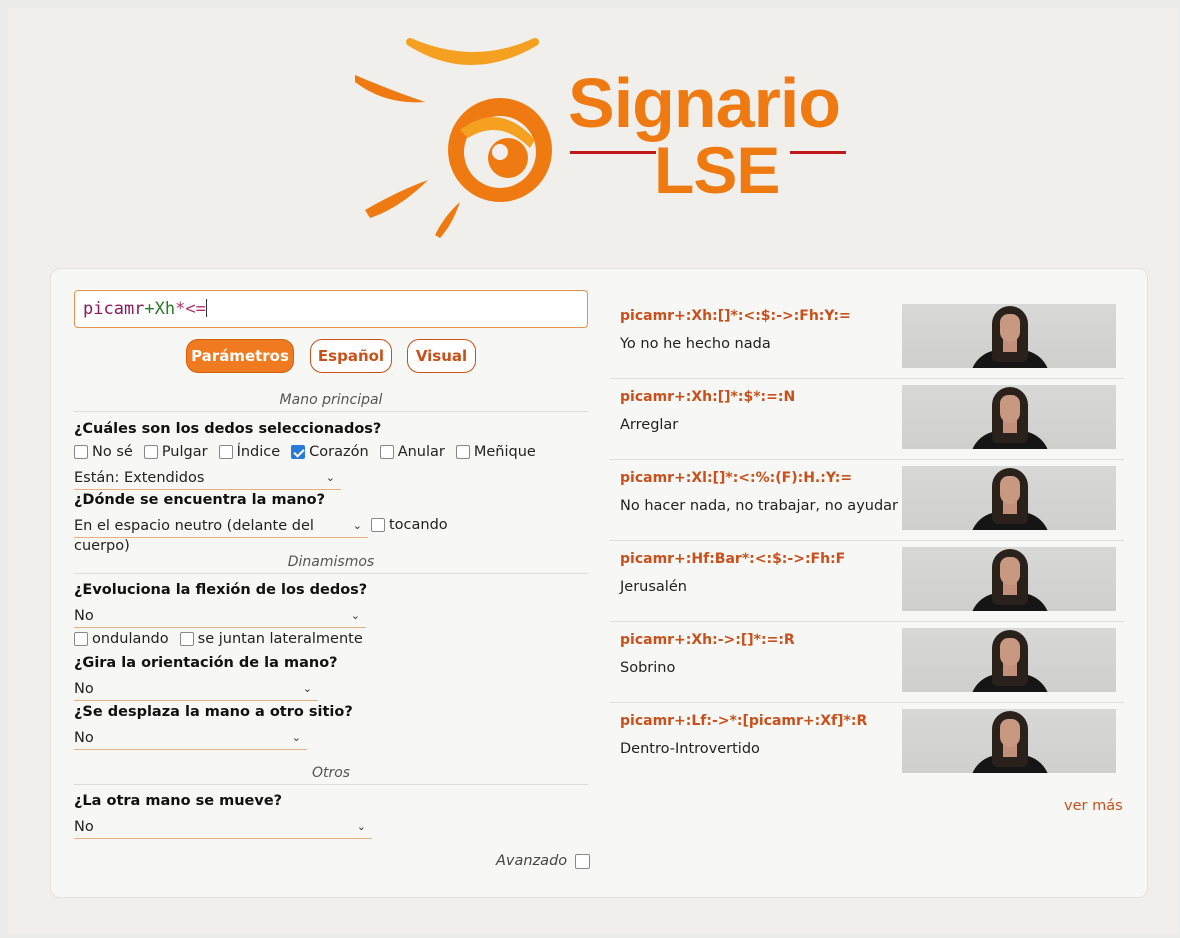  I want to click on result-item: picamr+:Xh:->:[]*:=:R Sobrino, so click(867, 662).